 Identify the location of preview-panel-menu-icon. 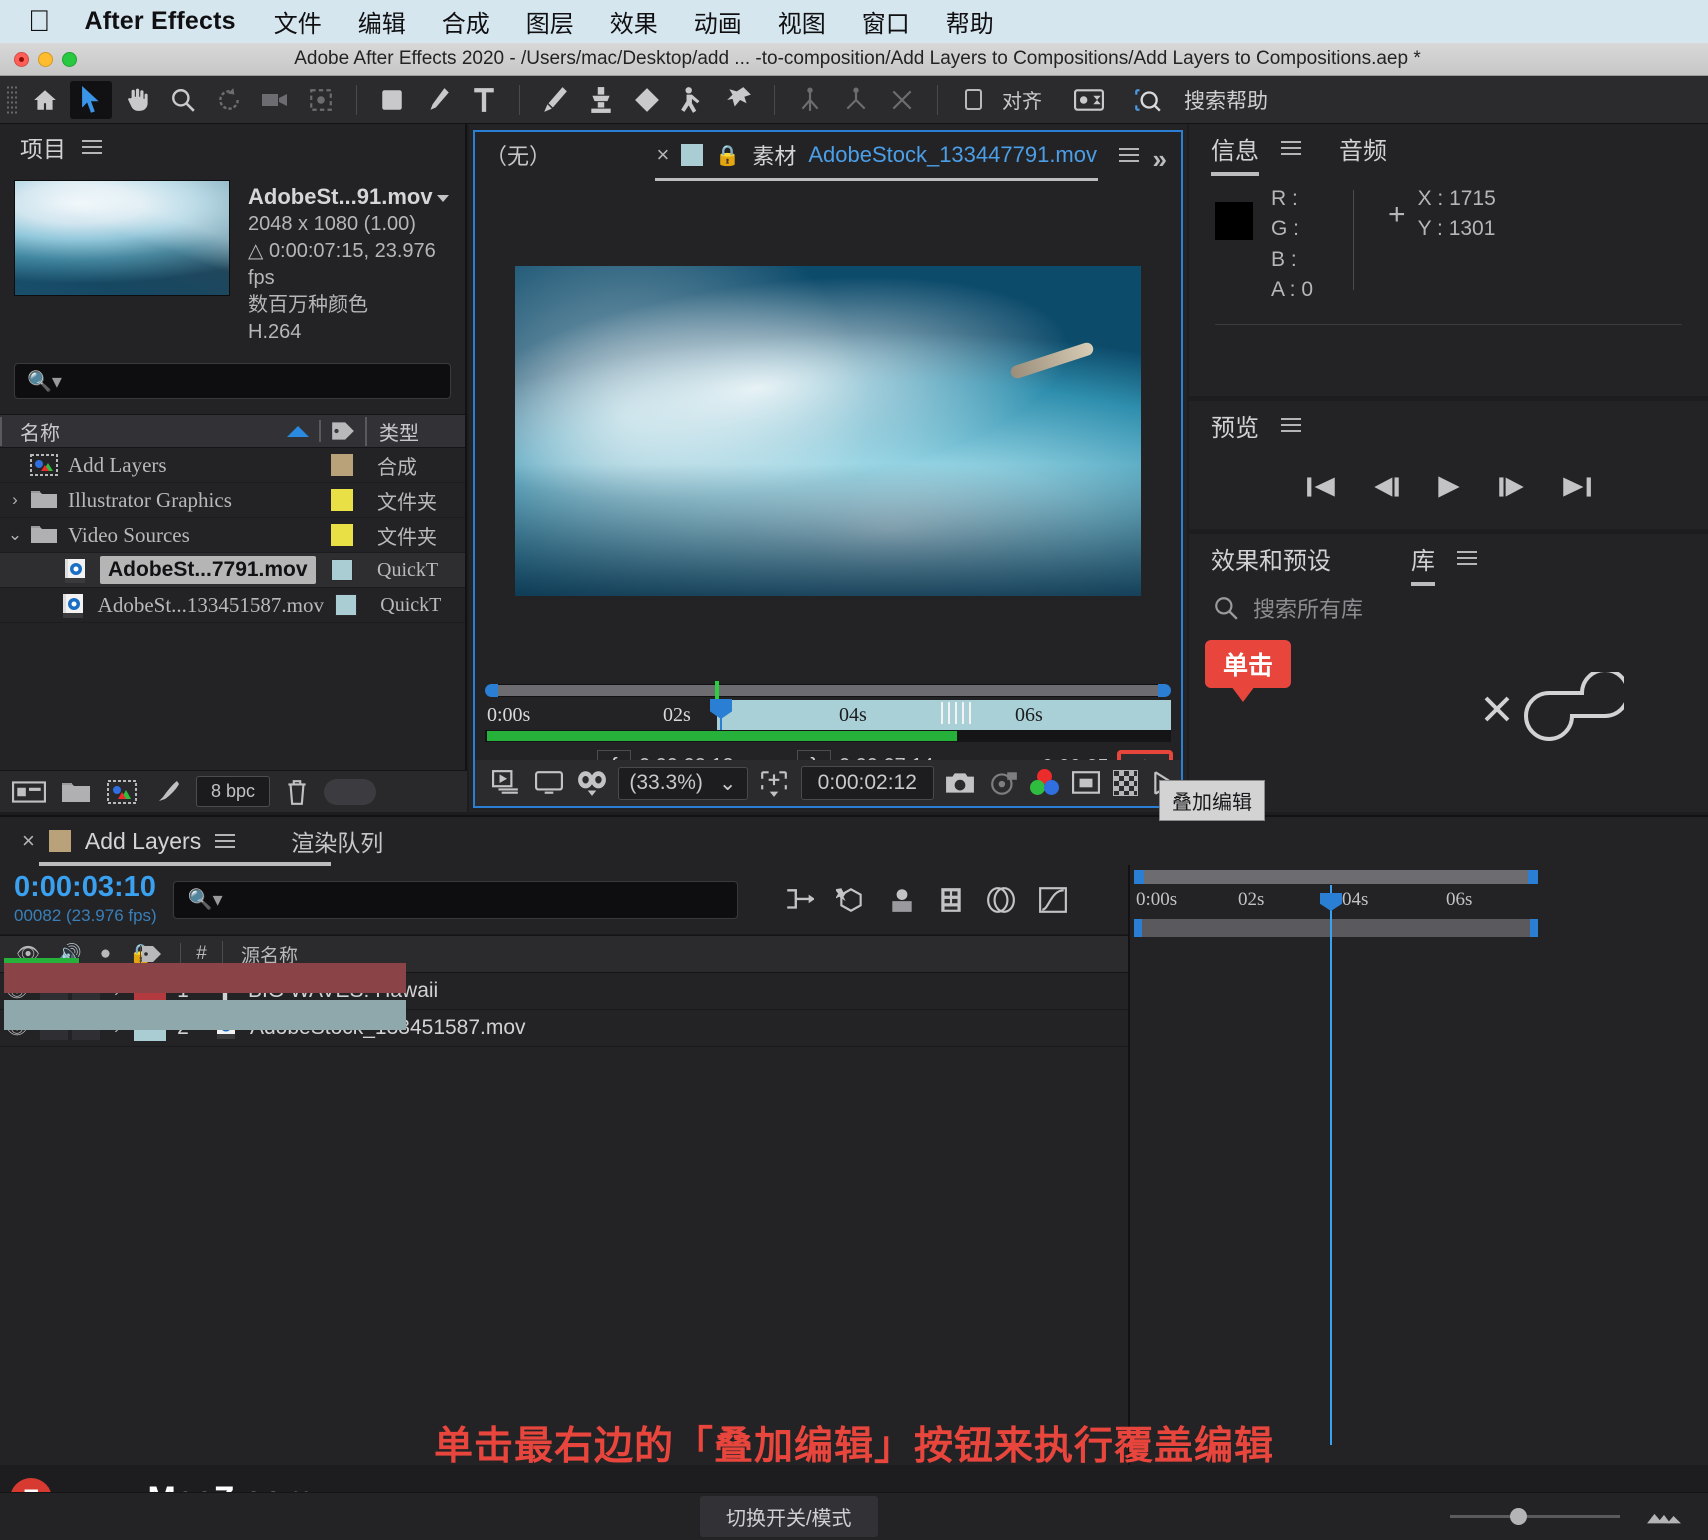
(1291, 425).